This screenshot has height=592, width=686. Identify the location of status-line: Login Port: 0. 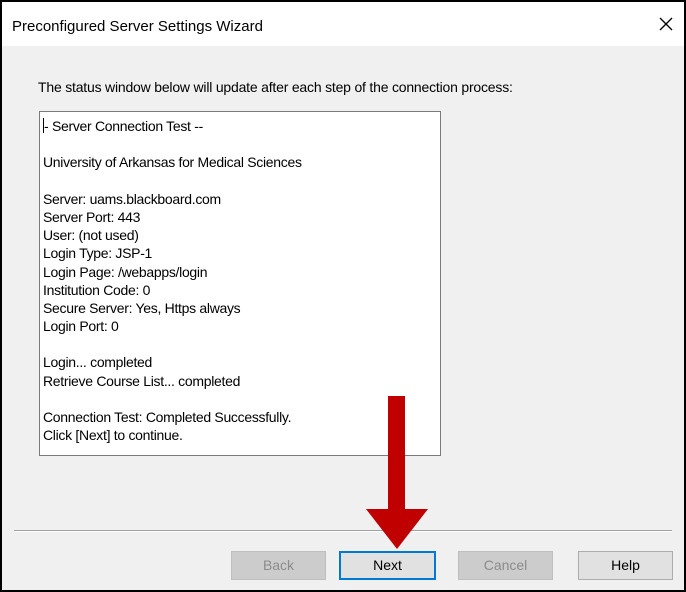
(240, 326).